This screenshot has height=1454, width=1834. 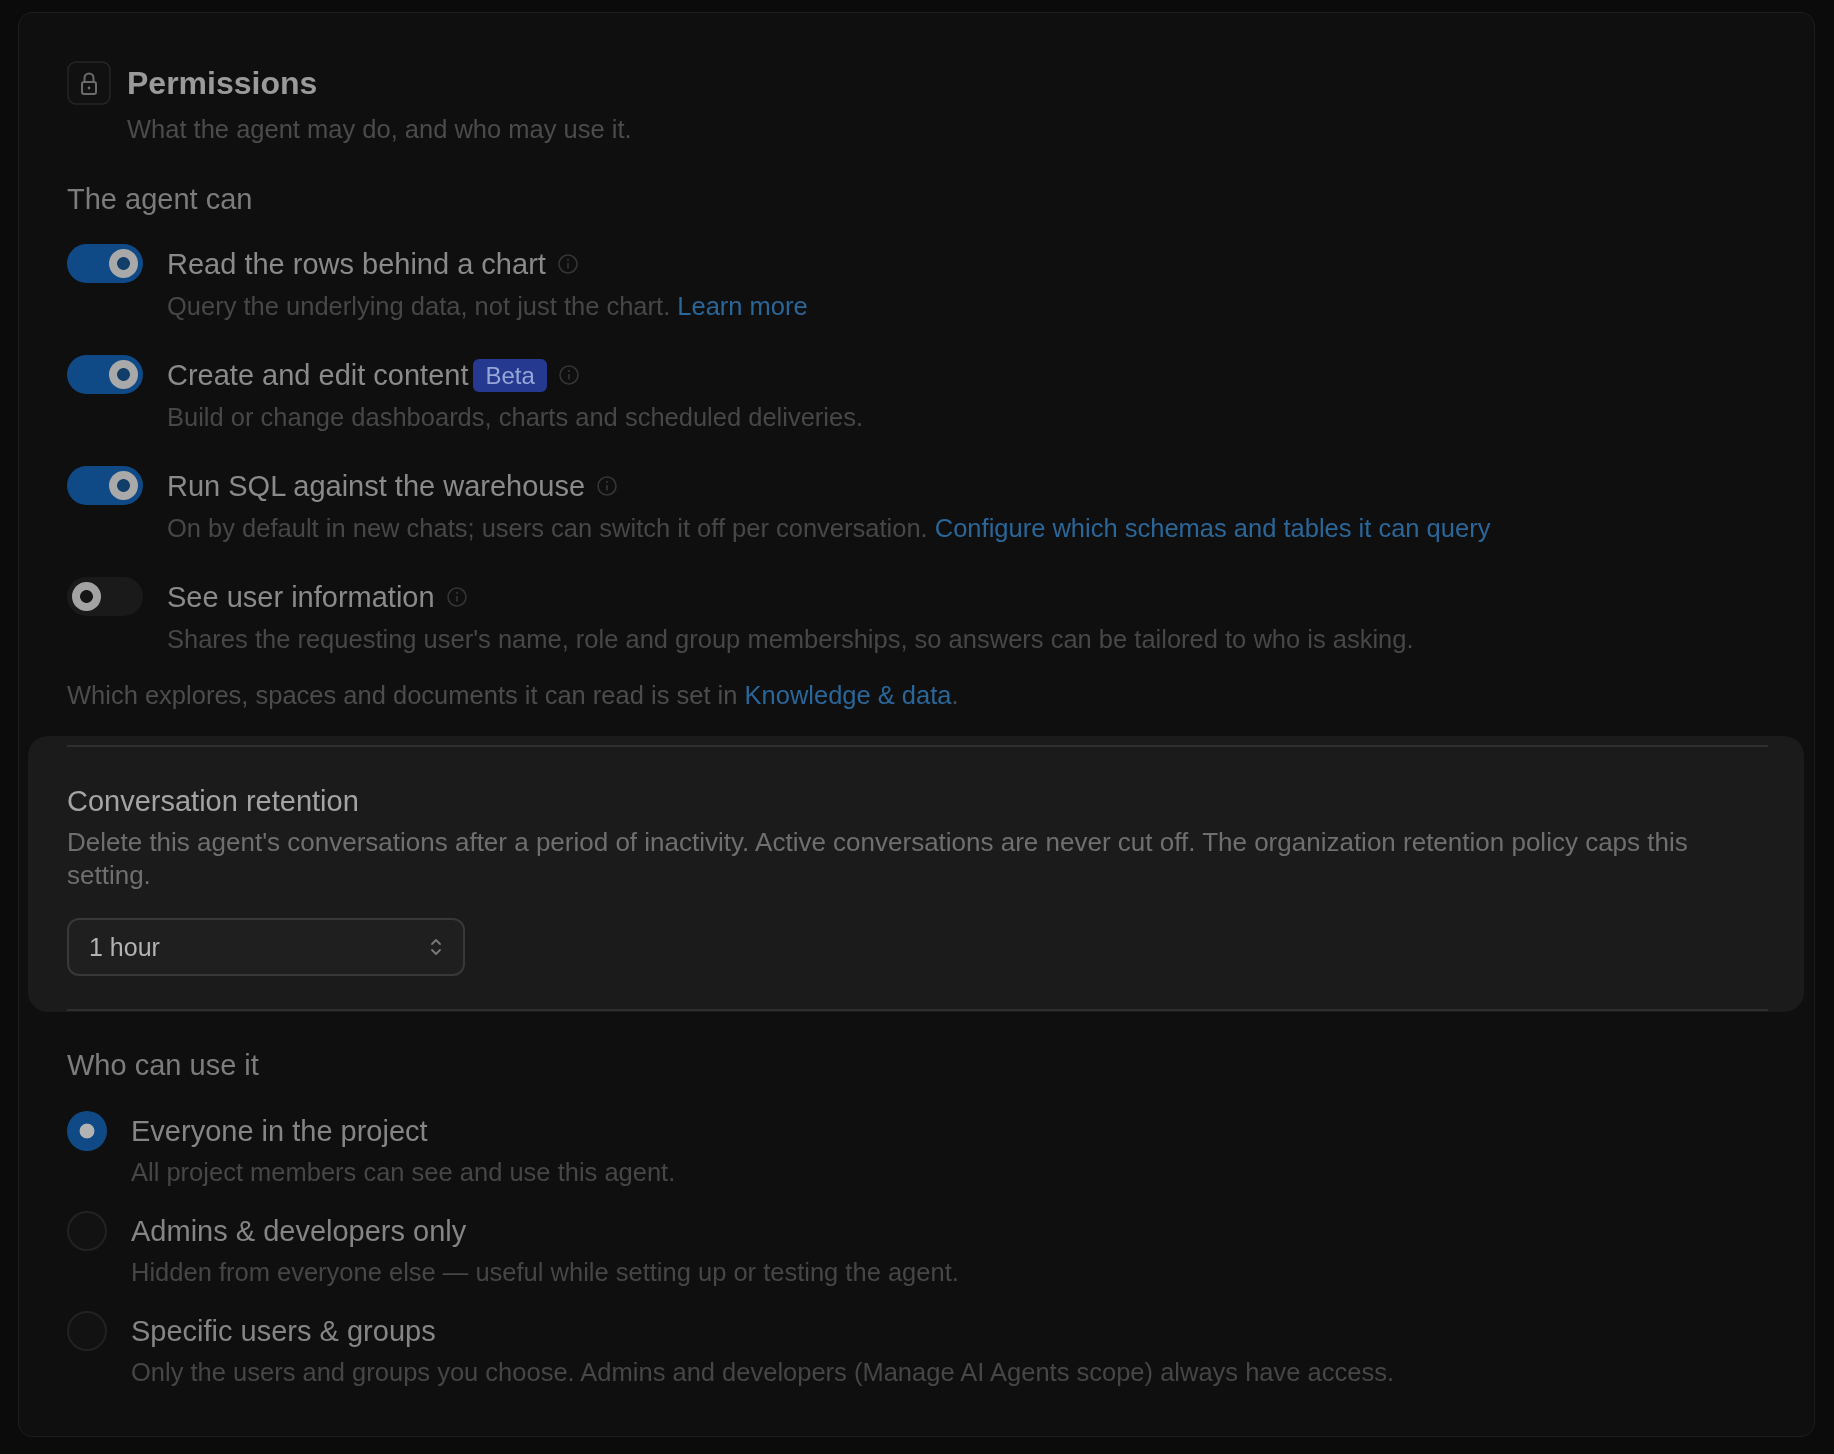 I want to click on text-link: Knowledge & data, so click(x=848, y=695).